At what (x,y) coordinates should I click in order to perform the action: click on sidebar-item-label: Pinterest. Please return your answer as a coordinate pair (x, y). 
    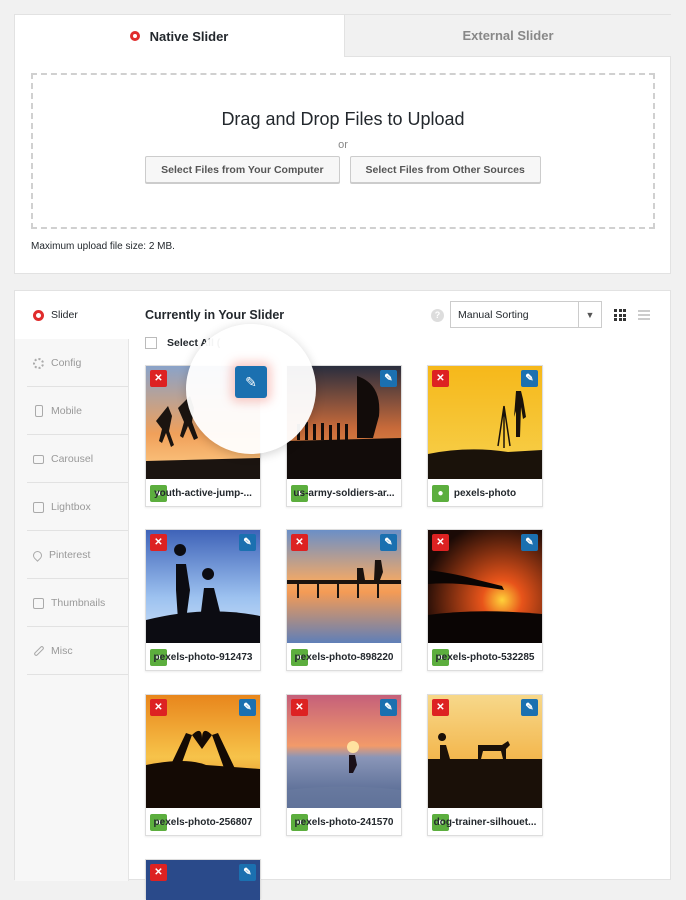
    Looking at the image, I should click on (70, 555).